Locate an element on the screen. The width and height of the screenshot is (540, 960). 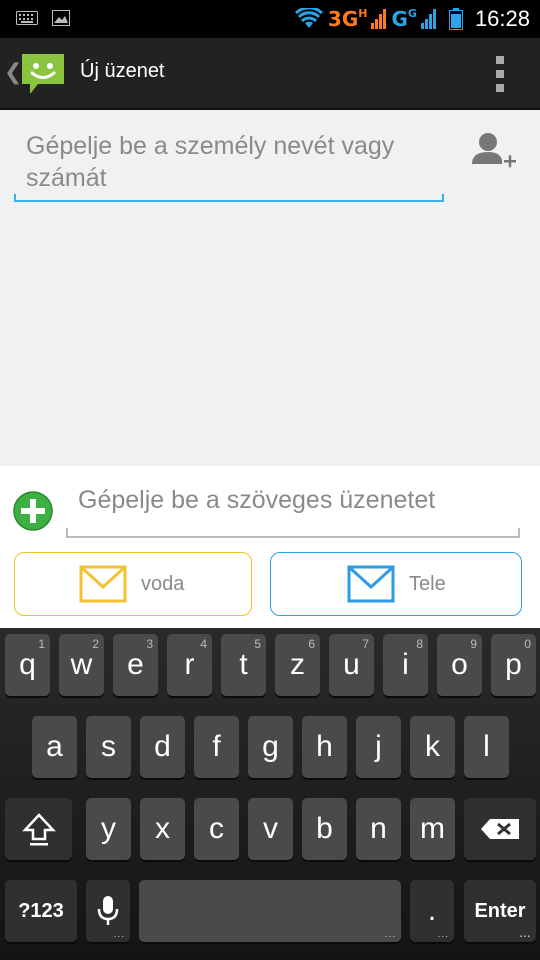
key-label: x is located at coordinates (162, 828).